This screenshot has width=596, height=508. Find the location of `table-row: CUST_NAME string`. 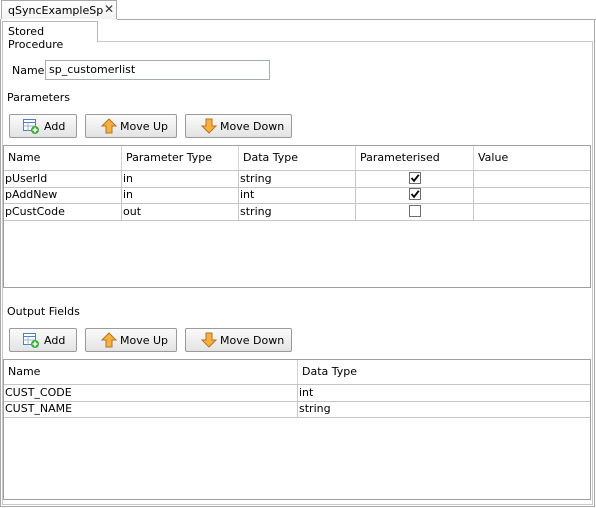

table-row: CUST_NAME string is located at coordinates (297, 409).